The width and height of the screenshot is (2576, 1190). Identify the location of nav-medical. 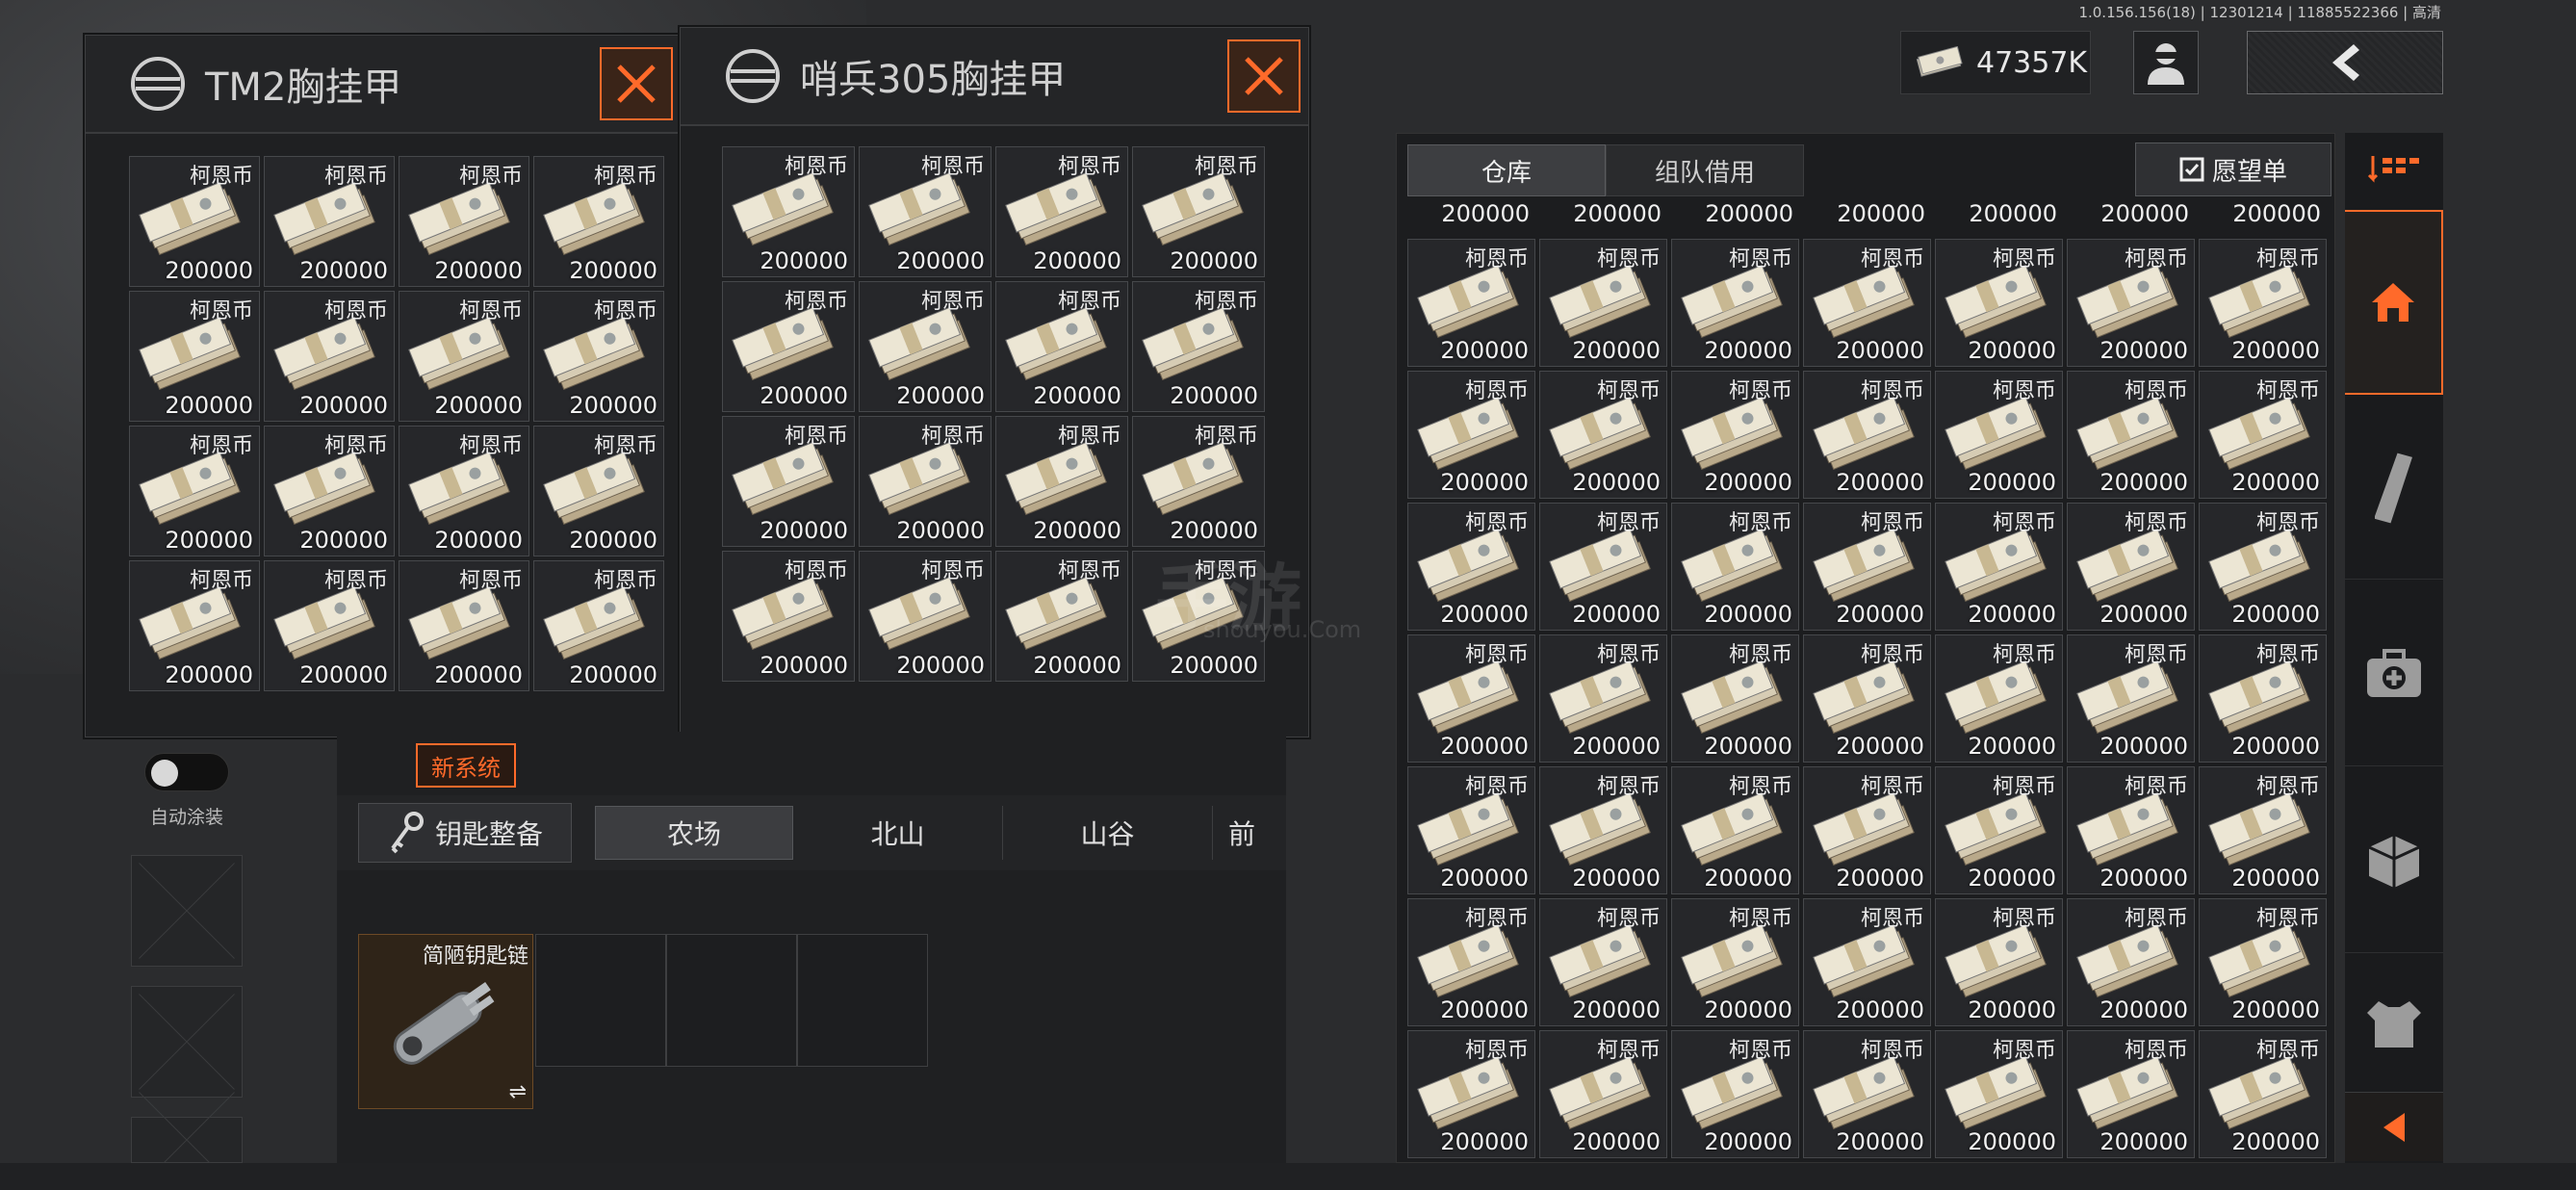
(2394, 675).